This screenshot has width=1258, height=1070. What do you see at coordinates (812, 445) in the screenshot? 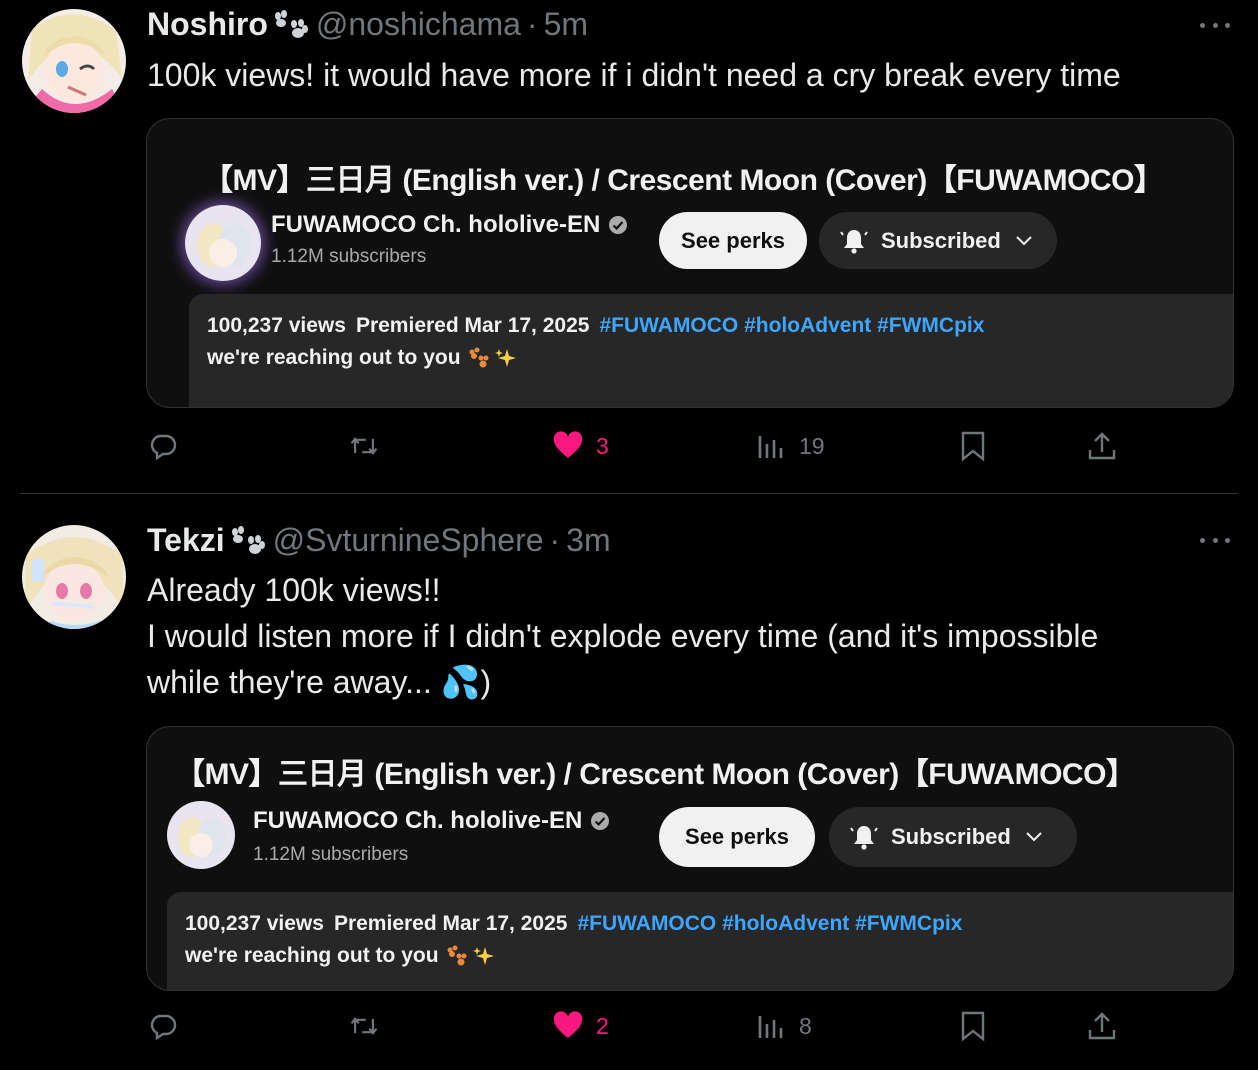
I see `view-count: 19` at bounding box center [812, 445].